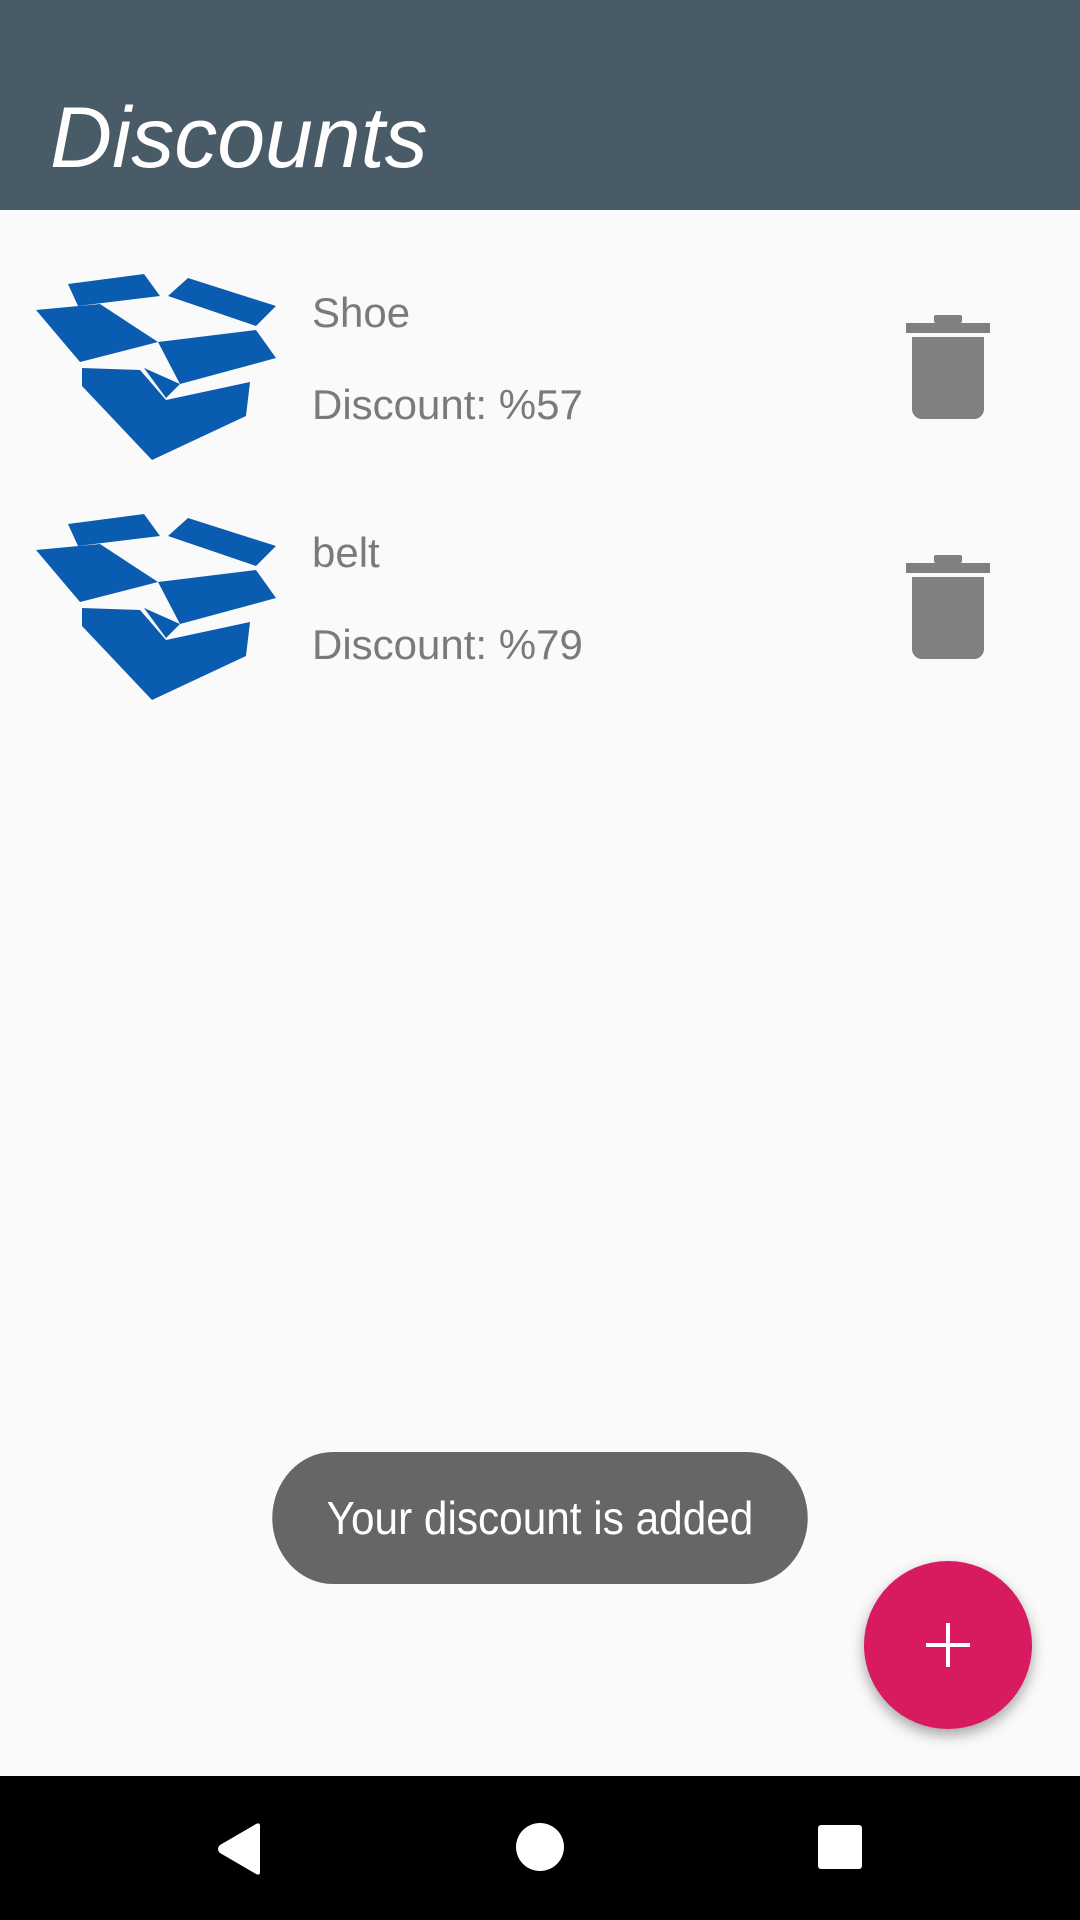 The height and width of the screenshot is (1920, 1080). I want to click on back-icon, so click(239, 1849).